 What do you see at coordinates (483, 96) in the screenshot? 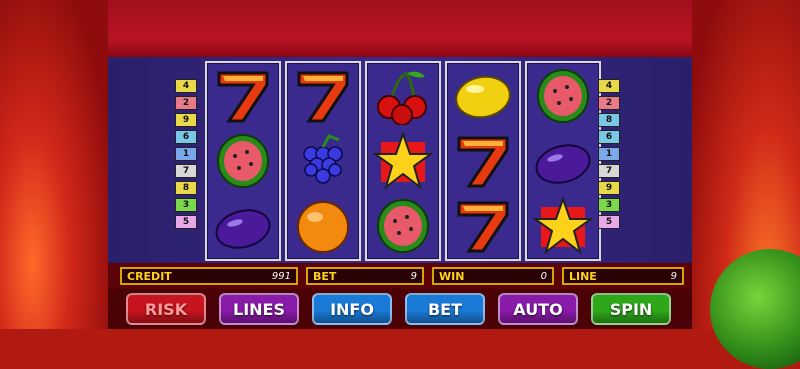
I see `lemon-icon` at bounding box center [483, 96].